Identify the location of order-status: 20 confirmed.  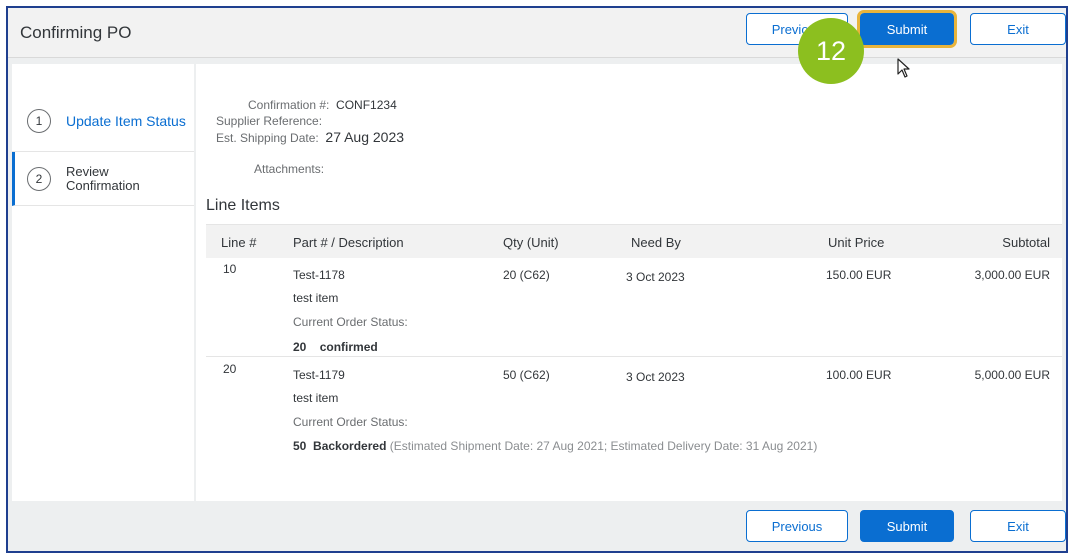
(335, 347).